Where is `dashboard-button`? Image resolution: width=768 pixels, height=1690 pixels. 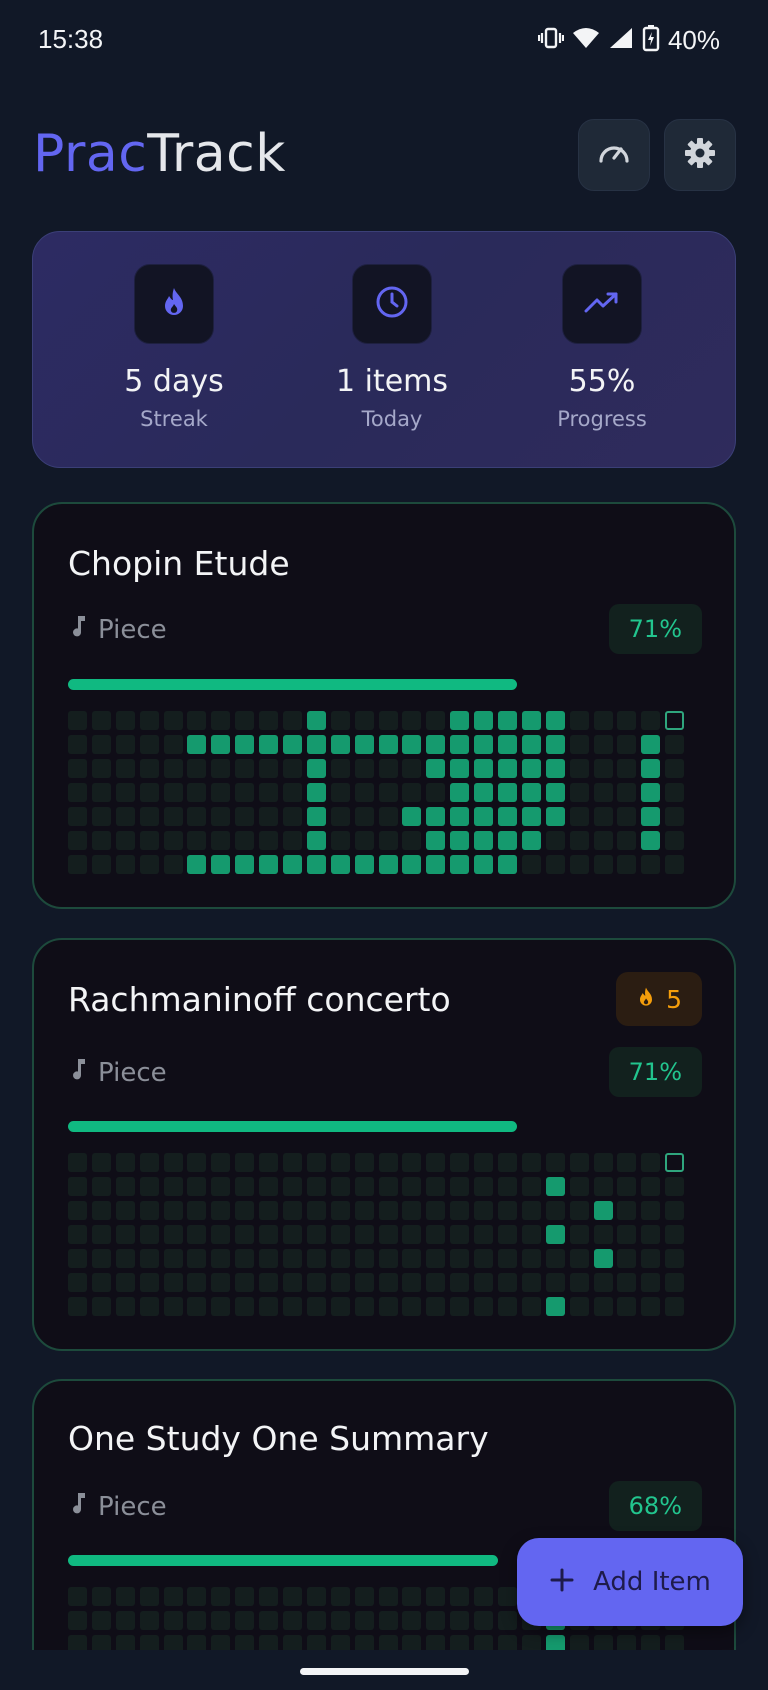 dashboard-button is located at coordinates (614, 155).